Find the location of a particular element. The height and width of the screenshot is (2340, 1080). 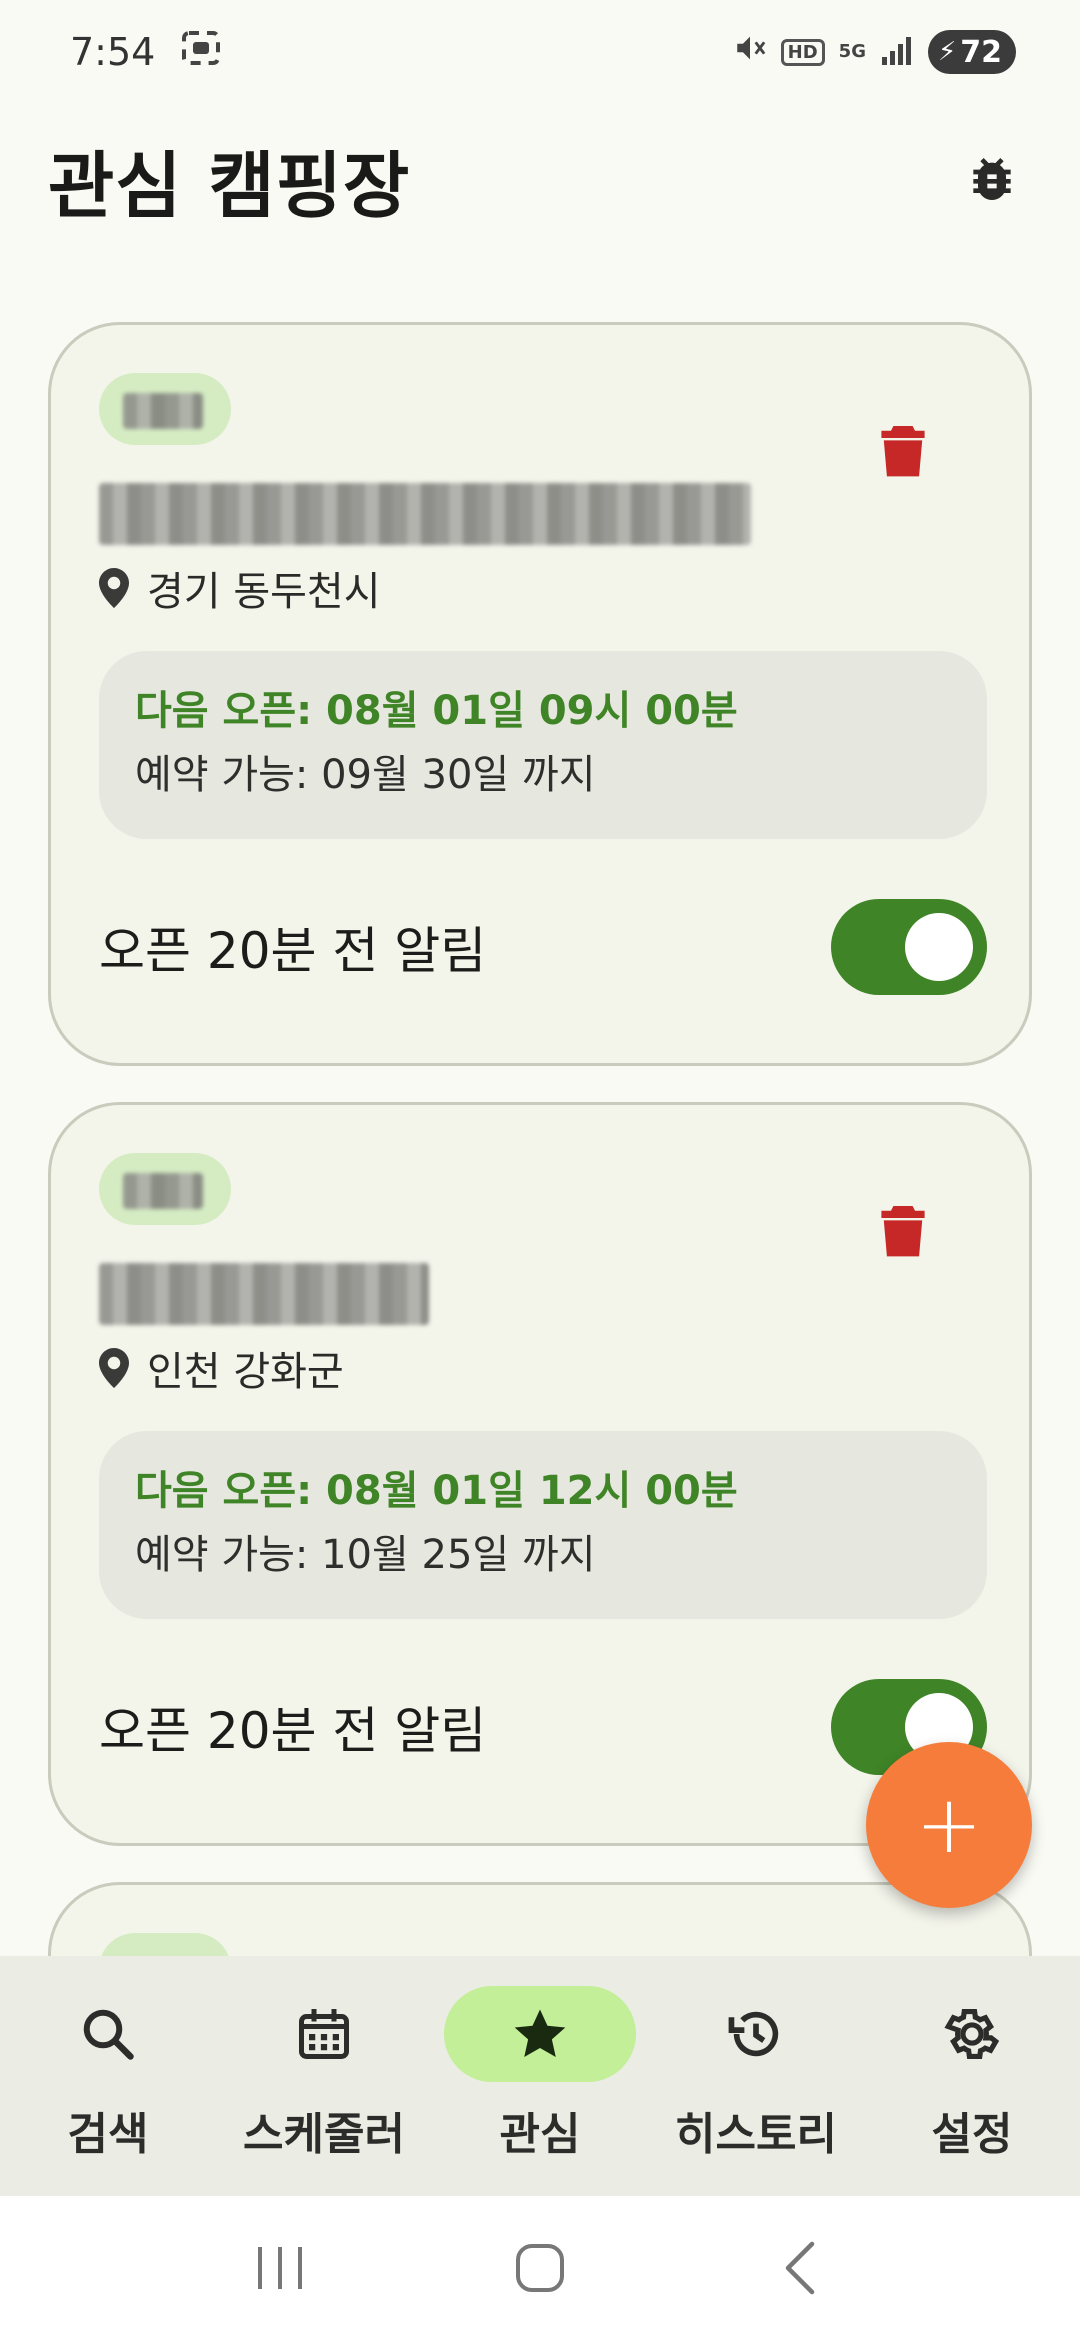

star-icon is located at coordinates (540, 2033).